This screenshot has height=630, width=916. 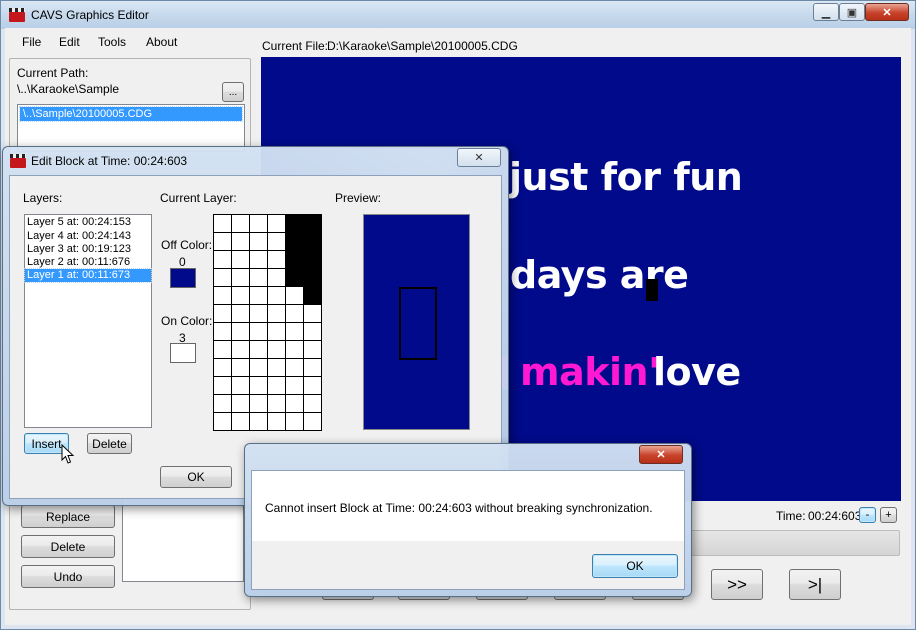 I want to click on menu-tools: Tools, so click(x=112, y=42).